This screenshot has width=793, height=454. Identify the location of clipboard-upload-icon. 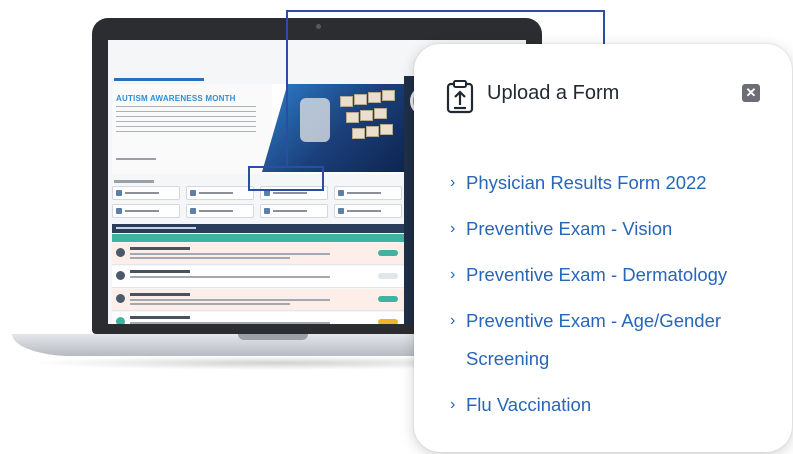
(460, 97).